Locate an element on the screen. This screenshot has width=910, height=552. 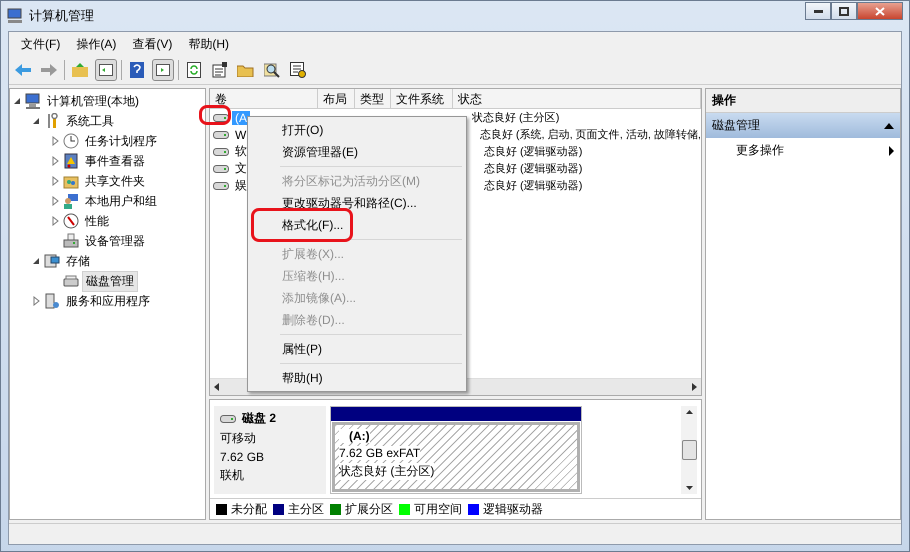
disk-type: 可移动 is located at coordinates (238, 438).